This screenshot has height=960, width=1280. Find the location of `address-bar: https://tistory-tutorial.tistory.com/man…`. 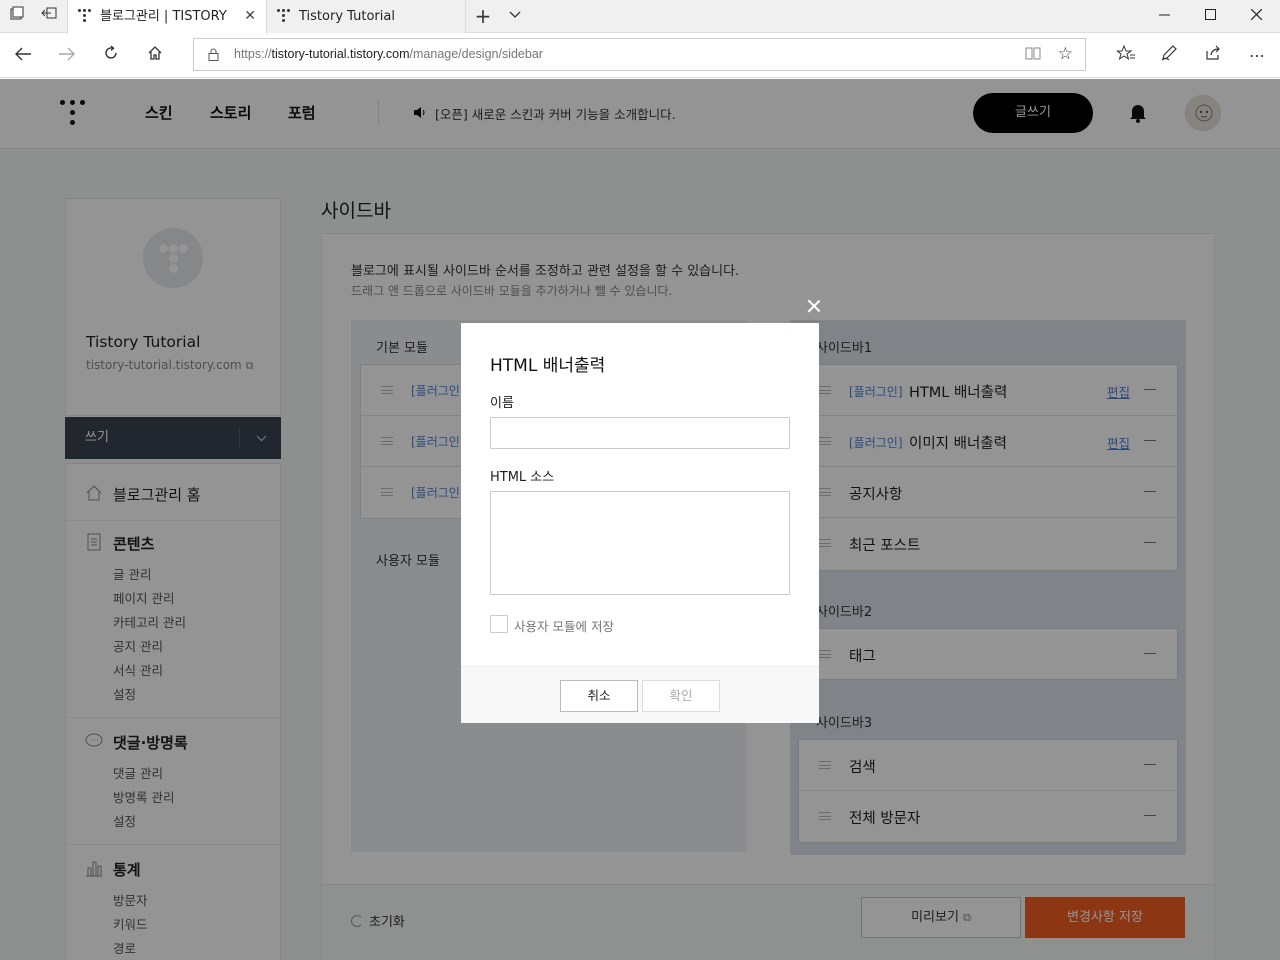

address-bar: https://tistory-tutorial.tistory.com/man… is located at coordinates (639, 54).